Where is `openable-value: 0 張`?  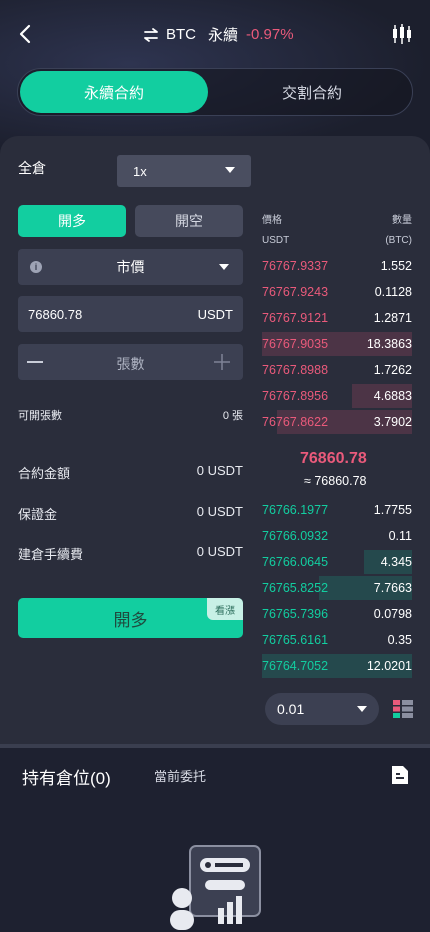 openable-value: 0 張 is located at coordinates (232, 416).